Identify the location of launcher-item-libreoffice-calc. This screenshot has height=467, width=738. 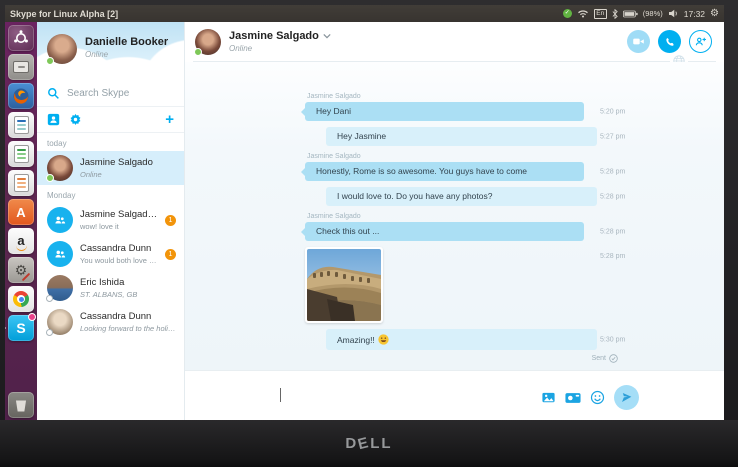
(21, 154).